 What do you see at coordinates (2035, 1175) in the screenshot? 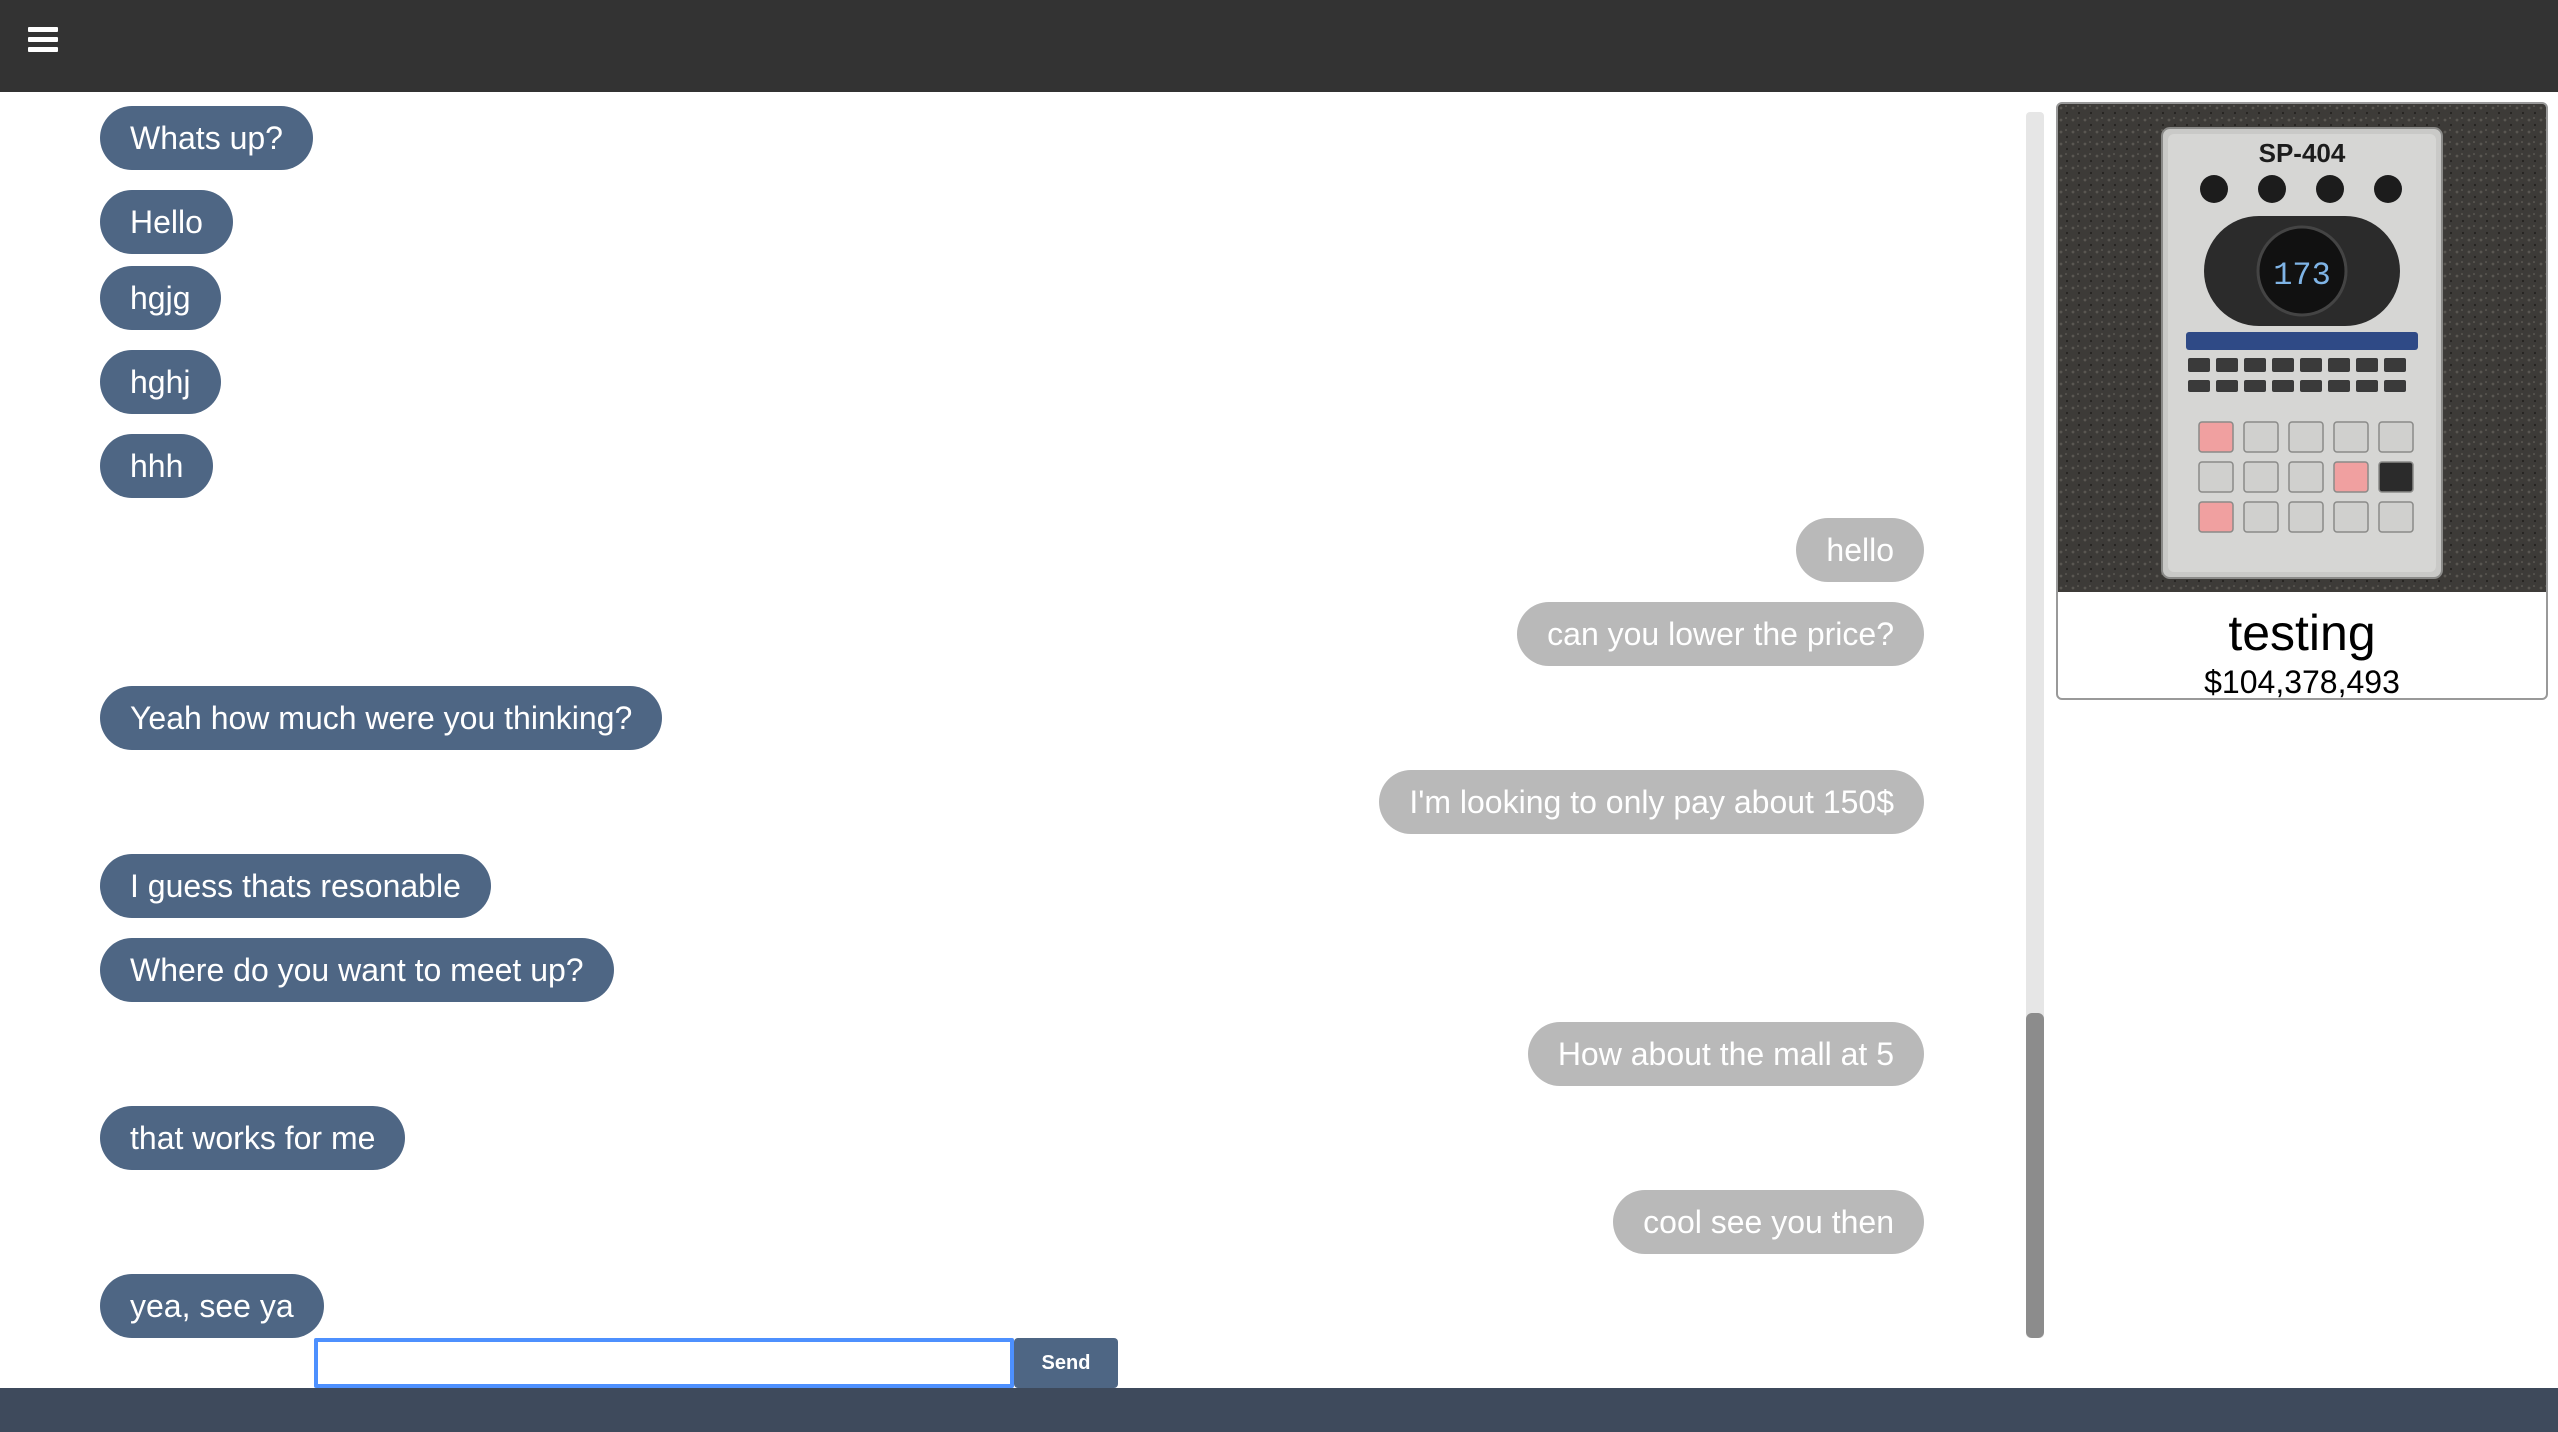
I see `message-scrollbar-thumb` at bounding box center [2035, 1175].